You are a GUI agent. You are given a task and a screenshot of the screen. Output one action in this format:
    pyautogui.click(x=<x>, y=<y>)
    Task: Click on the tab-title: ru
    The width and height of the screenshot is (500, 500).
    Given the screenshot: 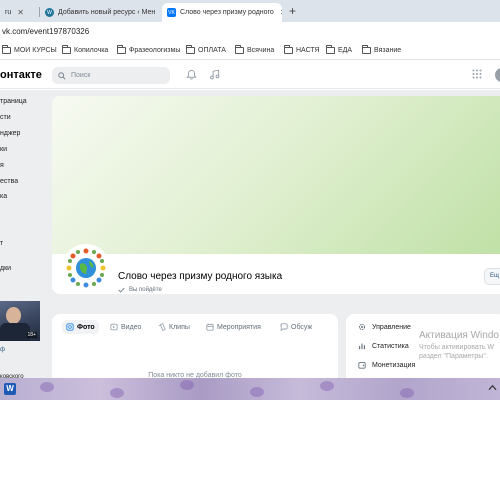 What is the action you would take?
    pyautogui.click(x=8, y=12)
    